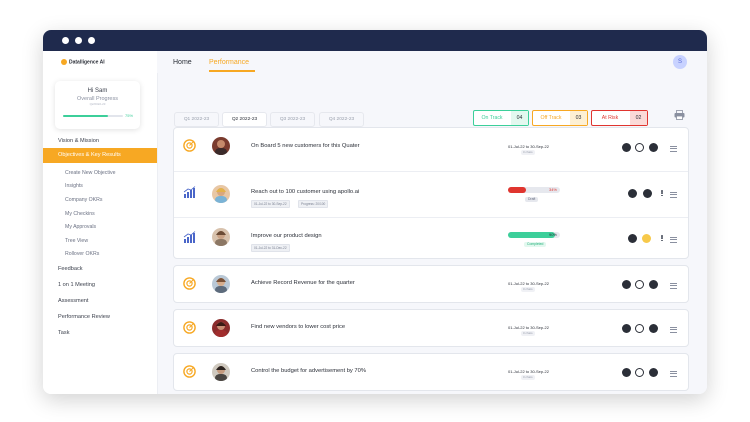 The width and height of the screenshot is (750, 422). What do you see at coordinates (638, 118) in the screenshot?
I see `status-count: 02` at bounding box center [638, 118].